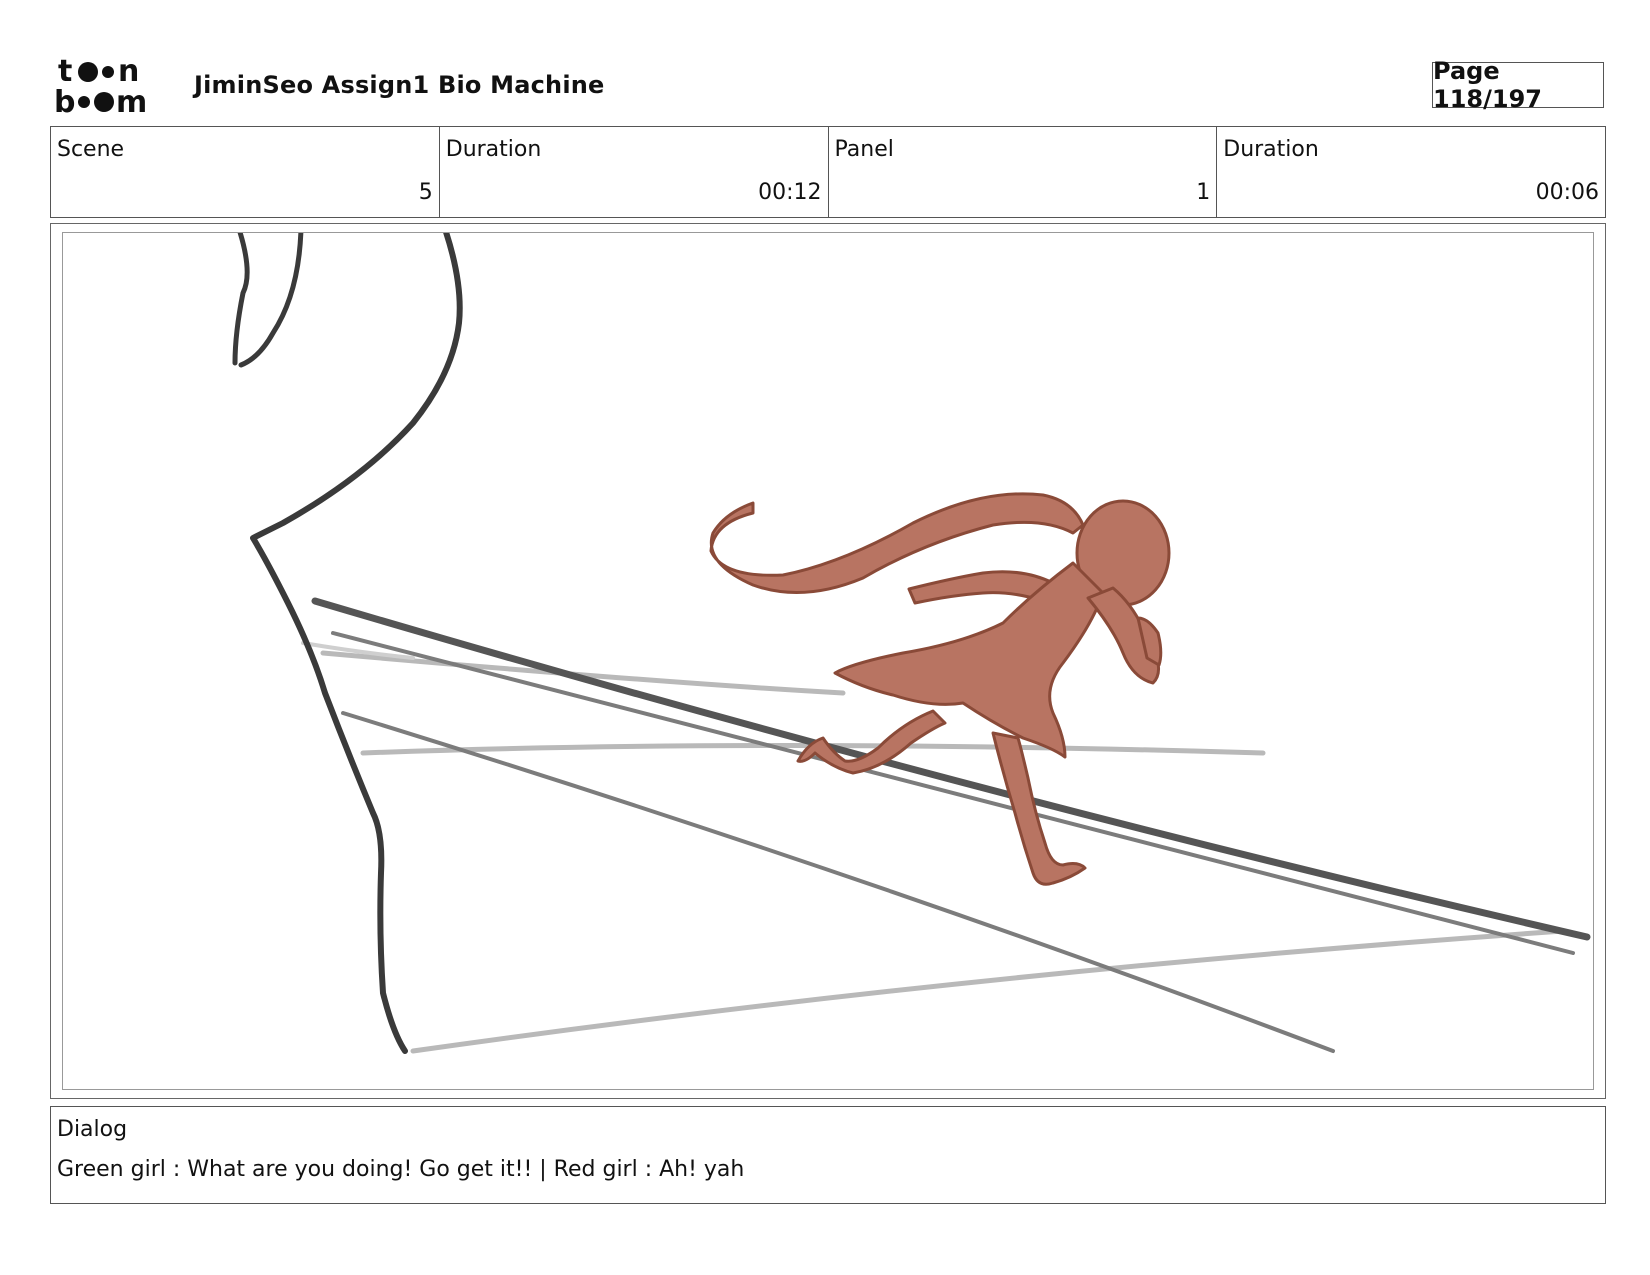 This screenshot has width=1650, height=1275. Describe the element at coordinates (493, 149) in the screenshot. I see `scene-duration-label: Duration` at that location.